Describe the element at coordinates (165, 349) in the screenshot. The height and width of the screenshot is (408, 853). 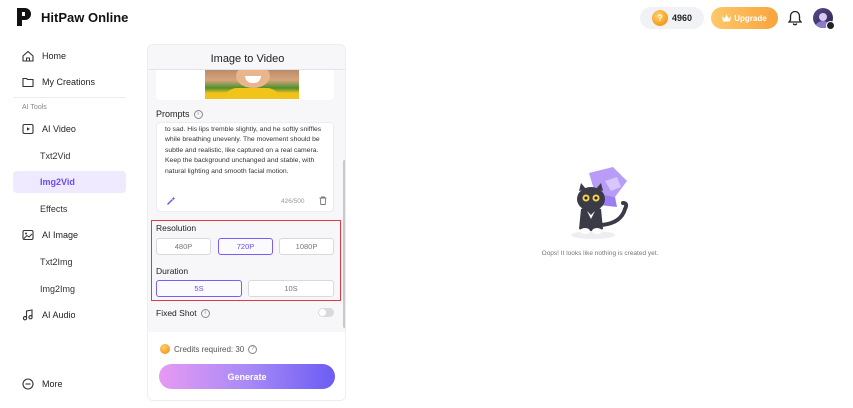
I see `coin-icon` at that location.